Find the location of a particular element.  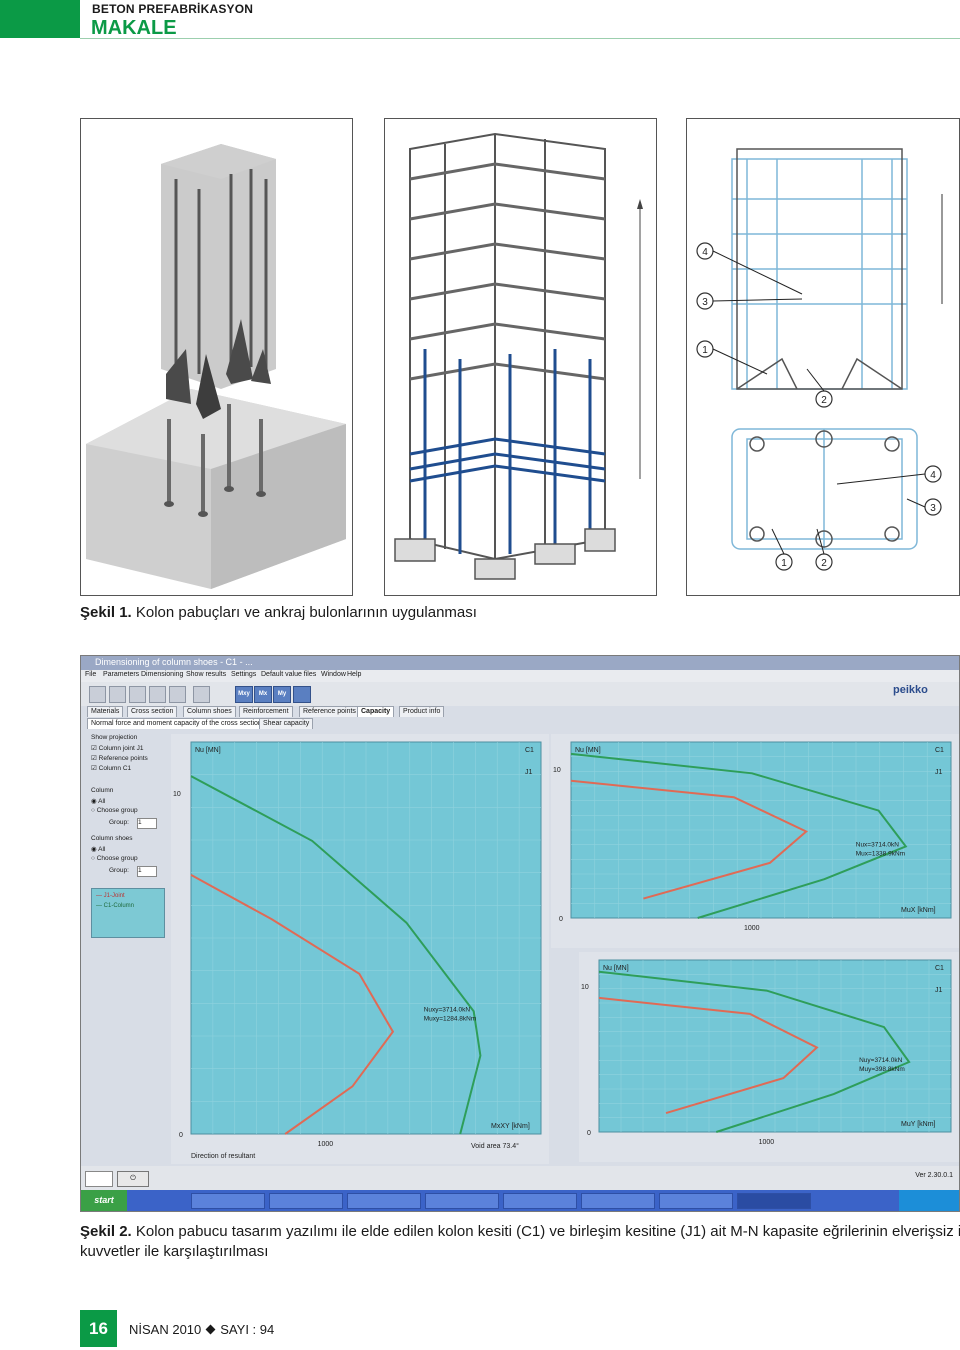

legend-joint: — J1-Joint is located at coordinates (110, 896).